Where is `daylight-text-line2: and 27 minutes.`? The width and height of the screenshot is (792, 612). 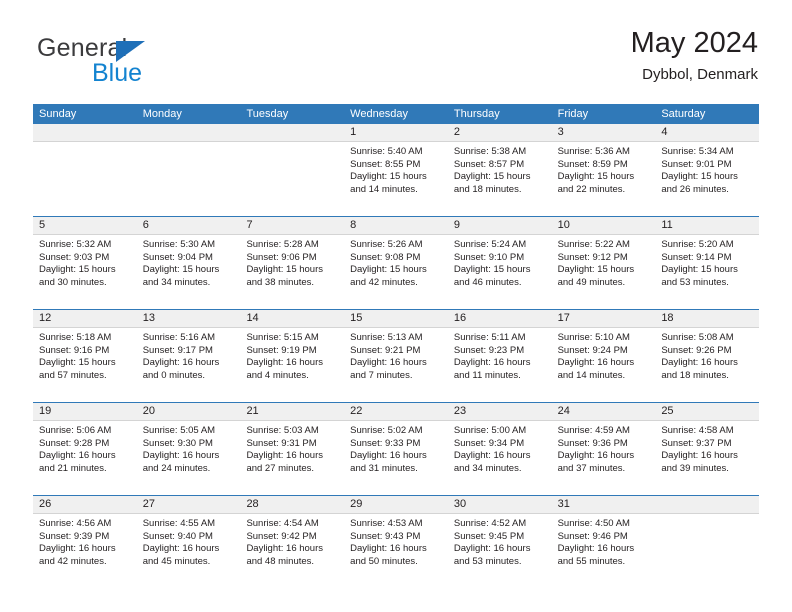
daylight-text-line2: and 27 minutes. is located at coordinates (280, 468).